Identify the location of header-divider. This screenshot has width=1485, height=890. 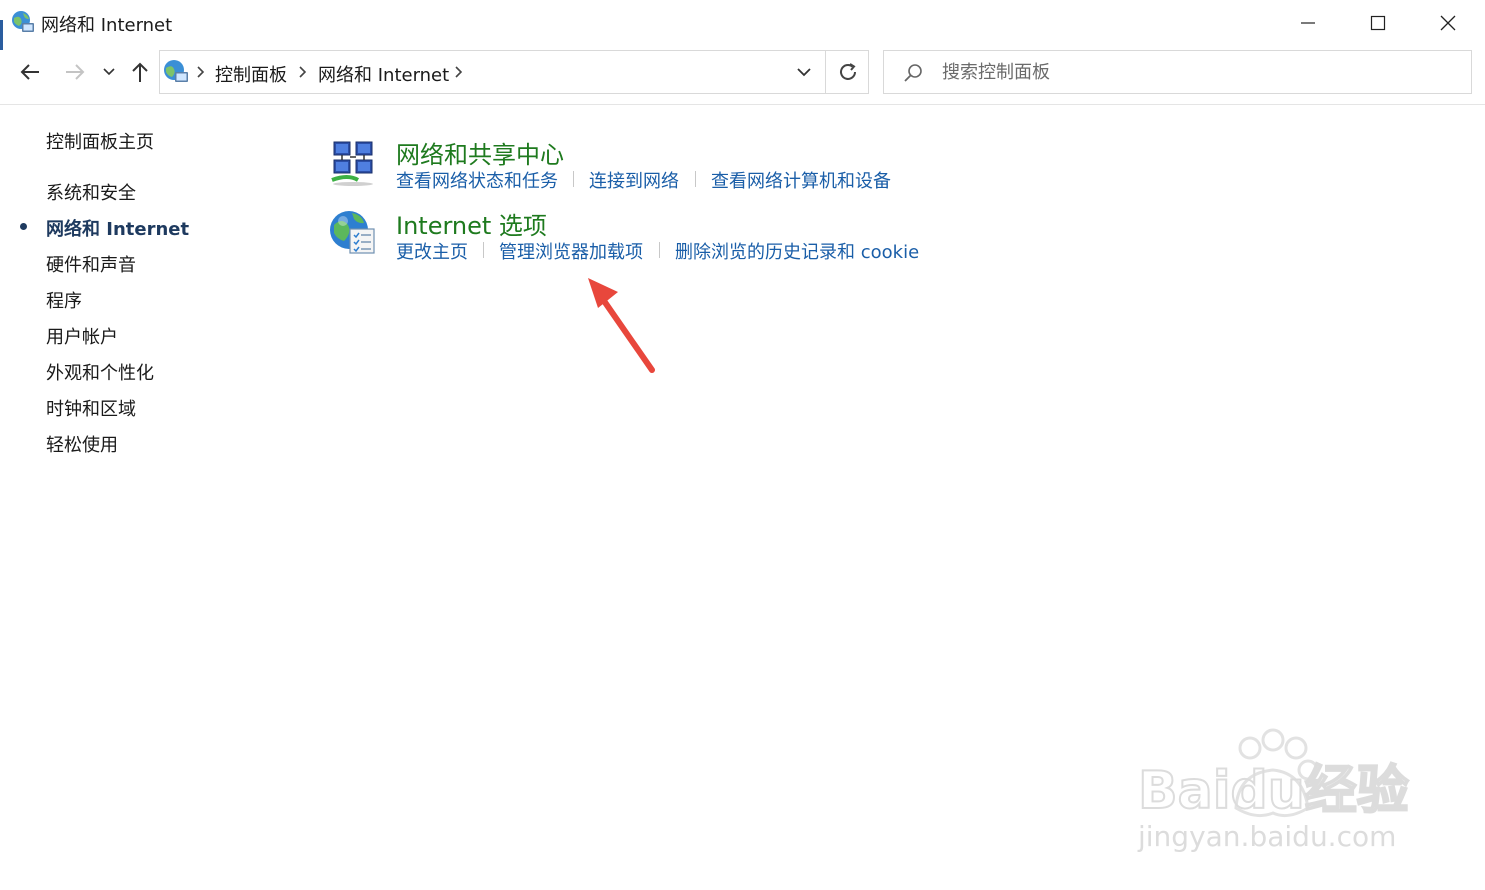
(742, 104).